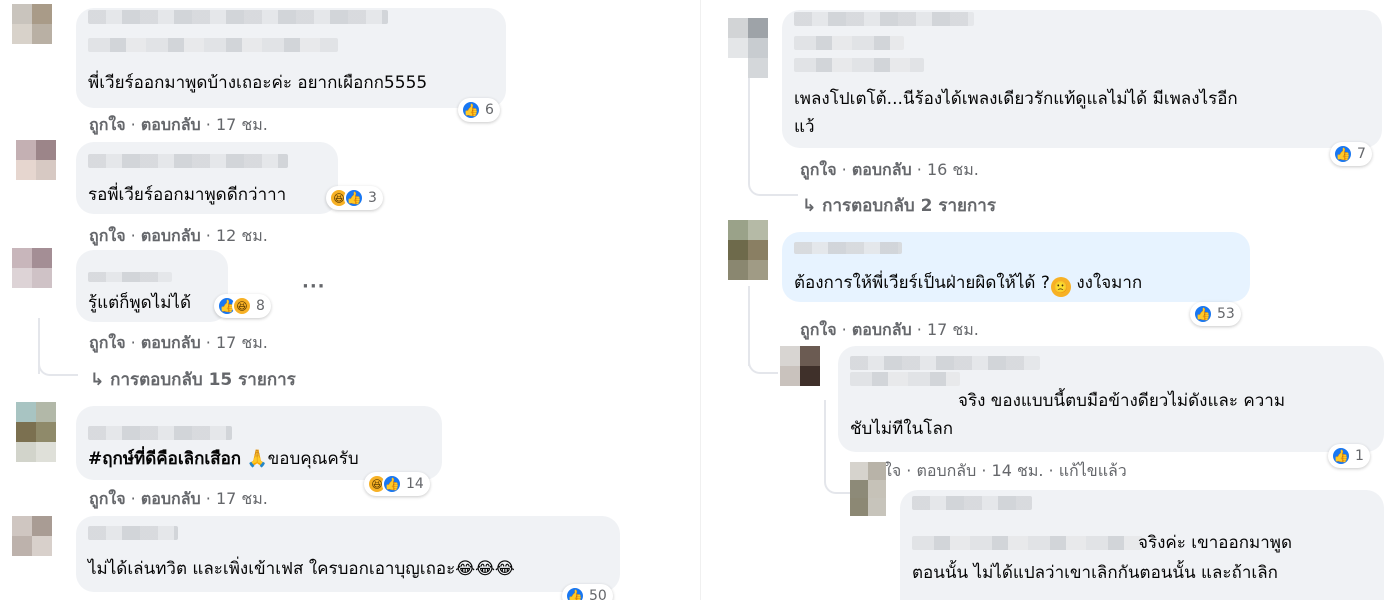 Image resolution: width=1400 pixels, height=600 pixels. I want to click on reaction-count: 6, so click(489, 110).